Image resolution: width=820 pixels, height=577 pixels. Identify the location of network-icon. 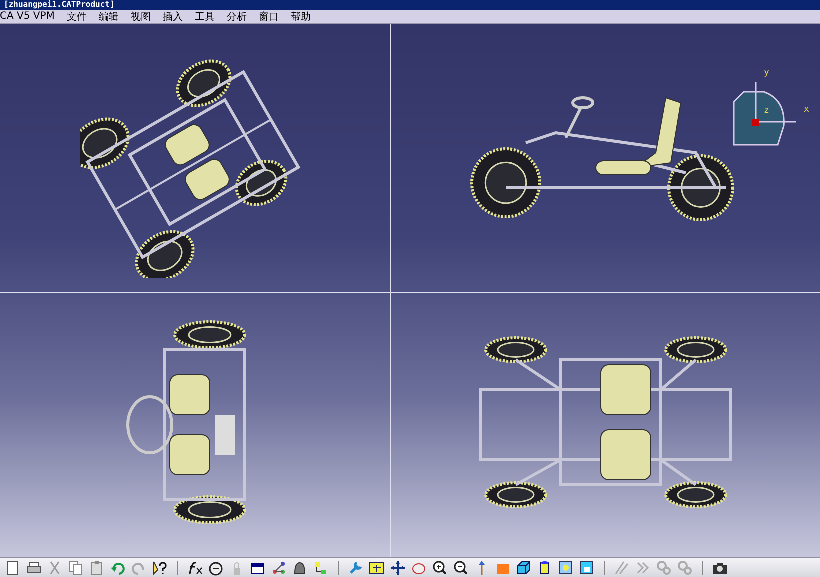
(279, 568).